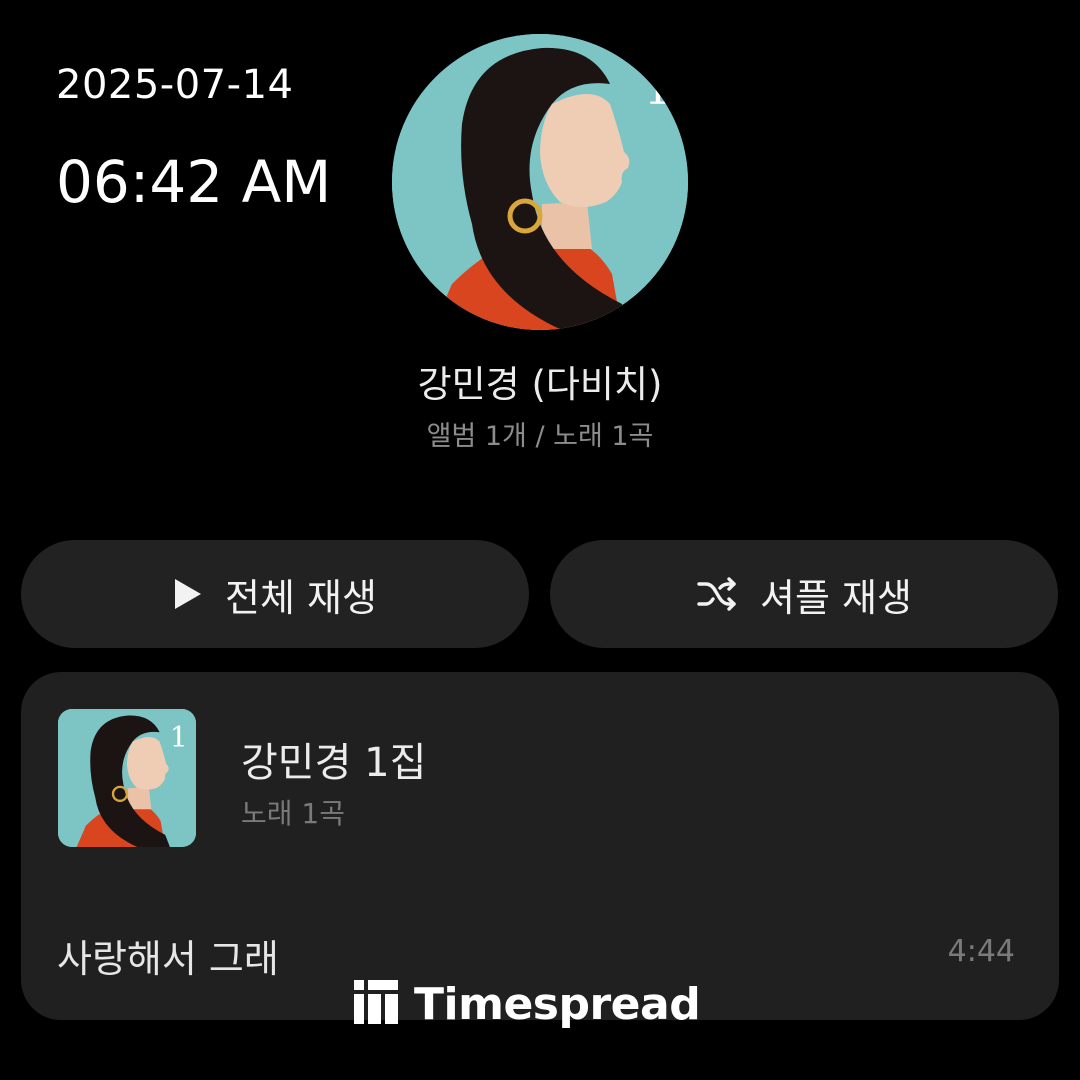 This screenshot has width=1080, height=1080. I want to click on song-duration: 4:44, so click(981, 951).